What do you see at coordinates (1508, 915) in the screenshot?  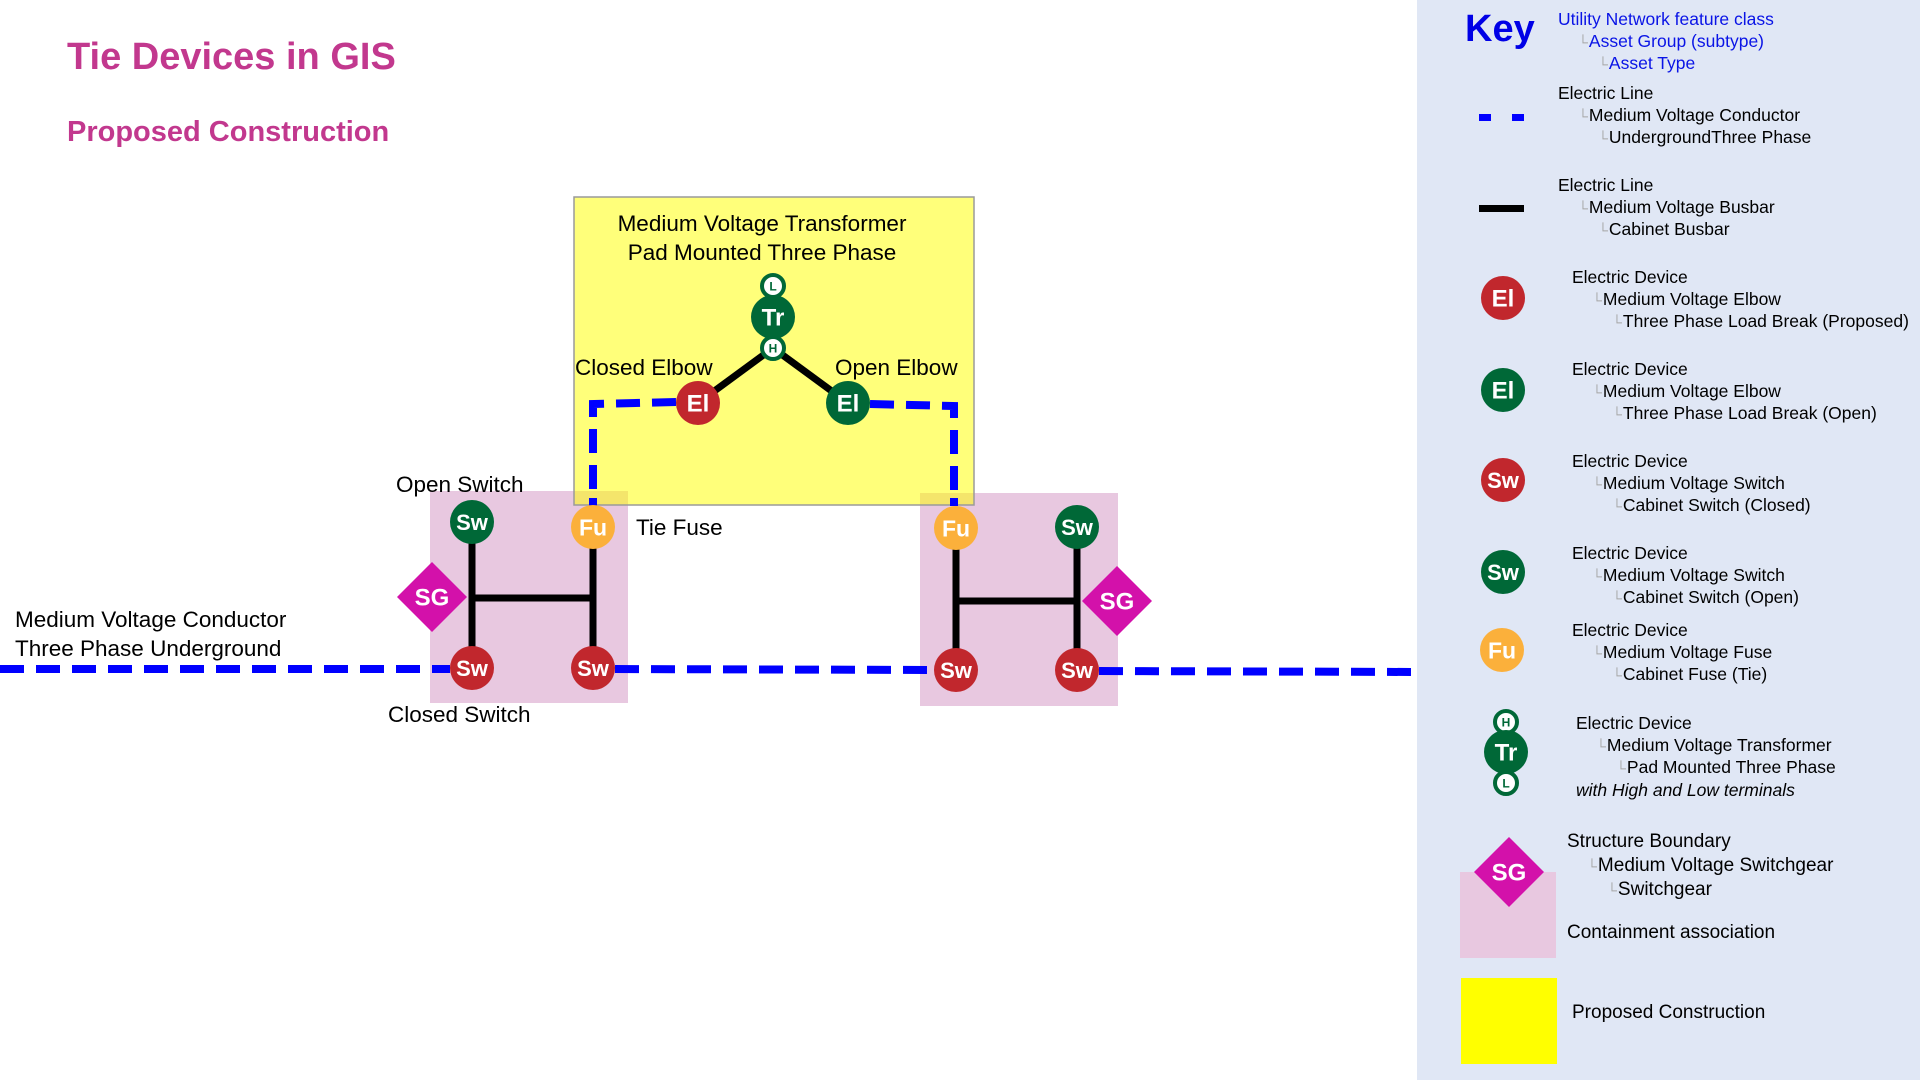 I see `legend-containment-area` at bounding box center [1508, 915].